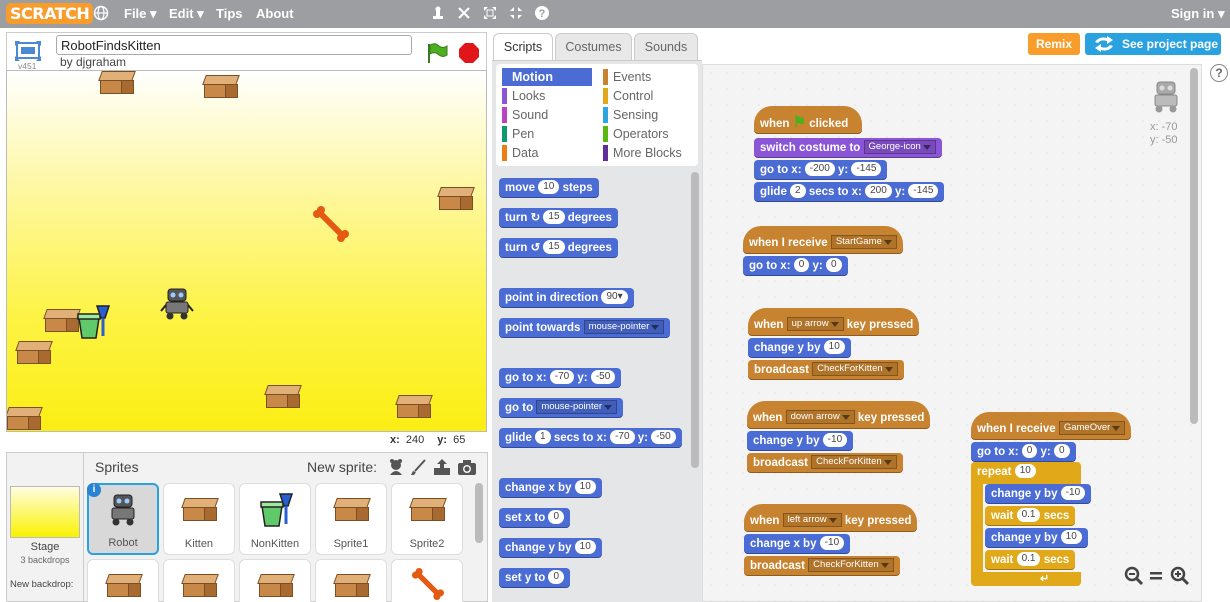 This screenshot has width=1230, height=602. I want to click on stop-button, so click(469, 54).